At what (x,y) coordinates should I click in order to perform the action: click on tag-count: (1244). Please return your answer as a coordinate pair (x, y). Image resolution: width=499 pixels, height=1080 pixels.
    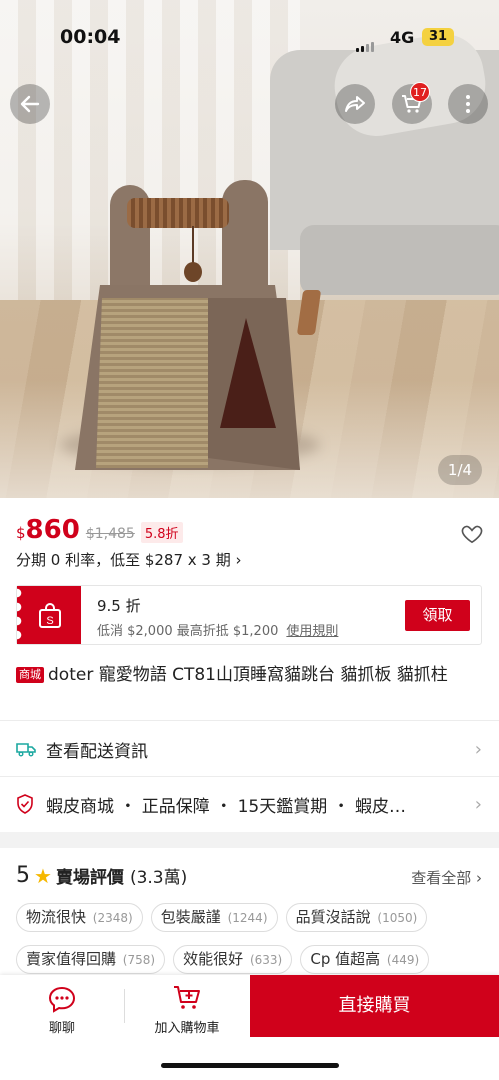
    Looking at the image, I should click on (247, 918).